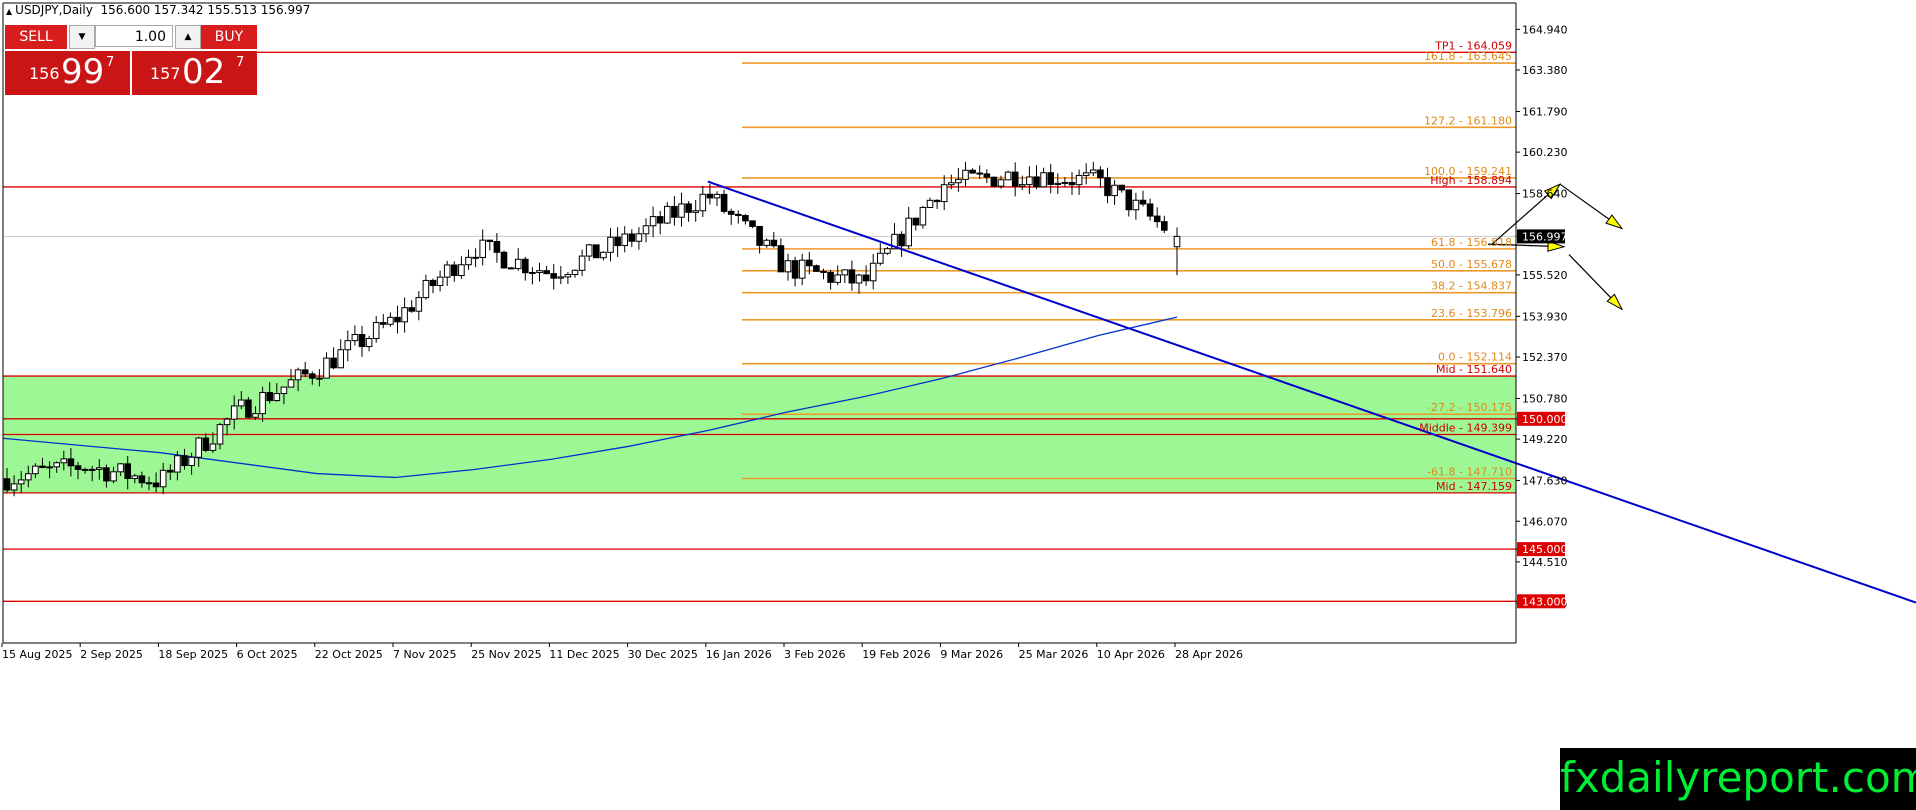 This screenshot has width=1916, height=810. I want to click on y-tick-label: 144.510, so click(1545, 562).